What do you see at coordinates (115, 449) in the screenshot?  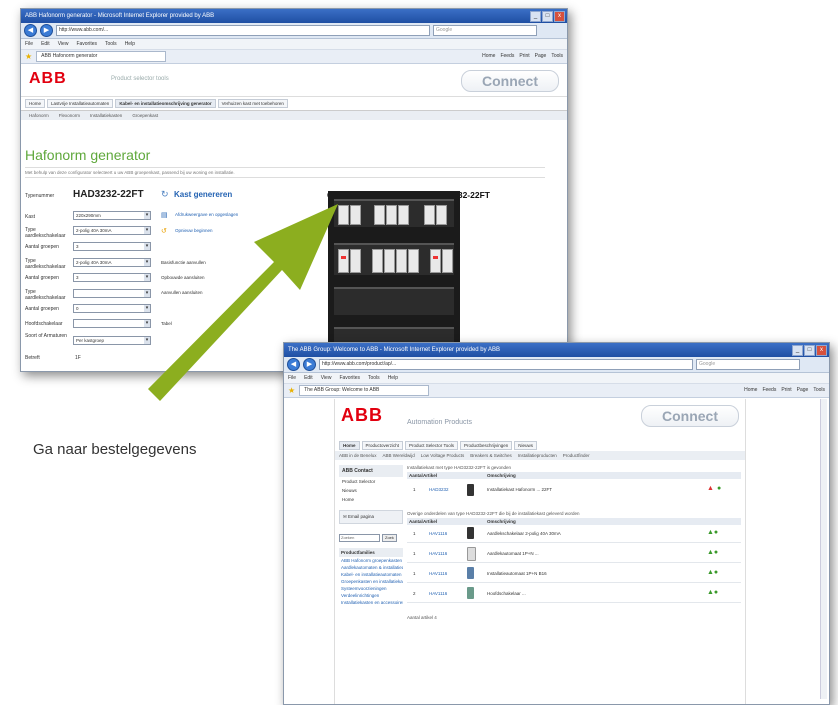 I see `caption-text: Ga naar bestelgegevens` at bounding box center [115, 449].